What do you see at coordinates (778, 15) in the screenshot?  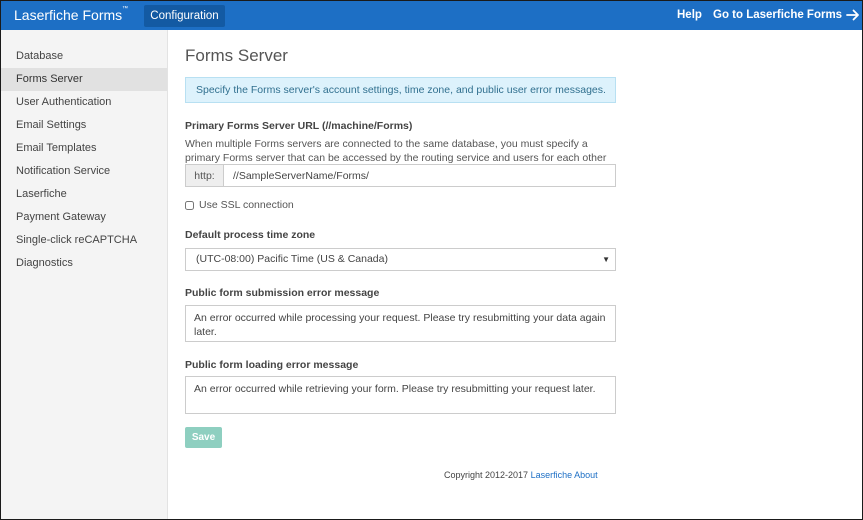 I see `nav-go-to-forms-label: Go to Laserfiche Forms` at bounding box center [778, 15].